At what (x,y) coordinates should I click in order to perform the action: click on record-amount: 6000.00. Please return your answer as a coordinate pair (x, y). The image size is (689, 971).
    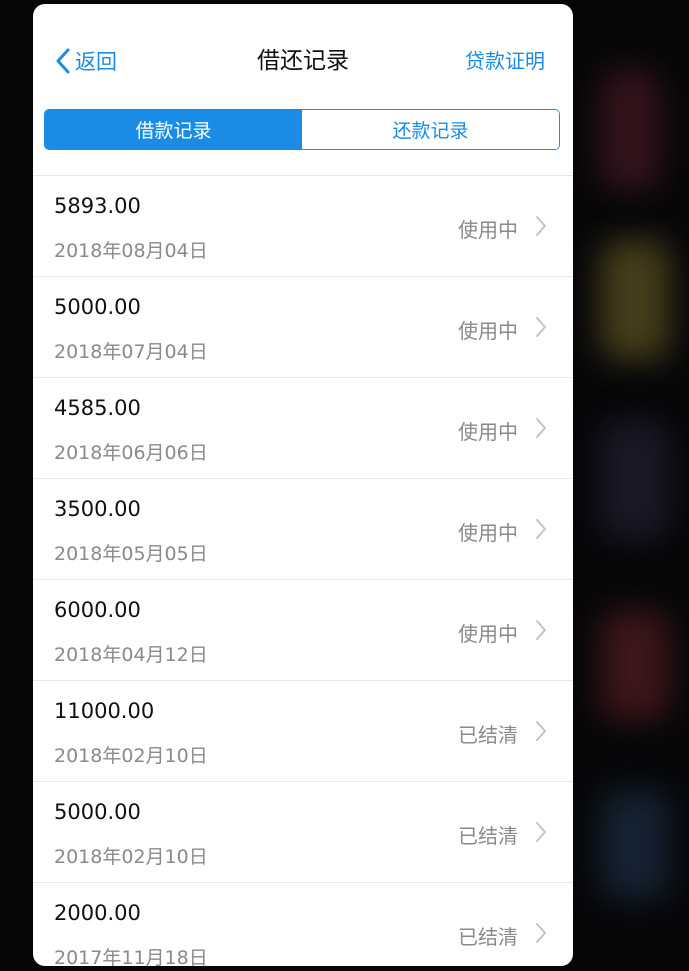
    Looking at the image, I should click on (97, 610).